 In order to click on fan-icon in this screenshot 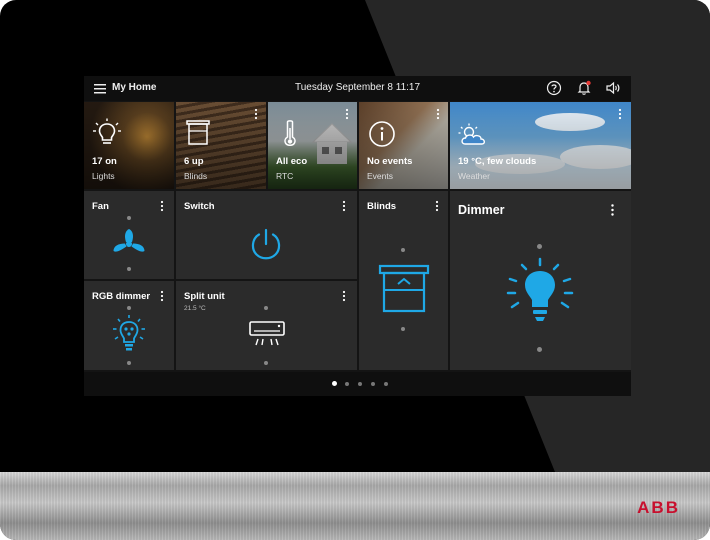, I will do `click(129, 240)`.